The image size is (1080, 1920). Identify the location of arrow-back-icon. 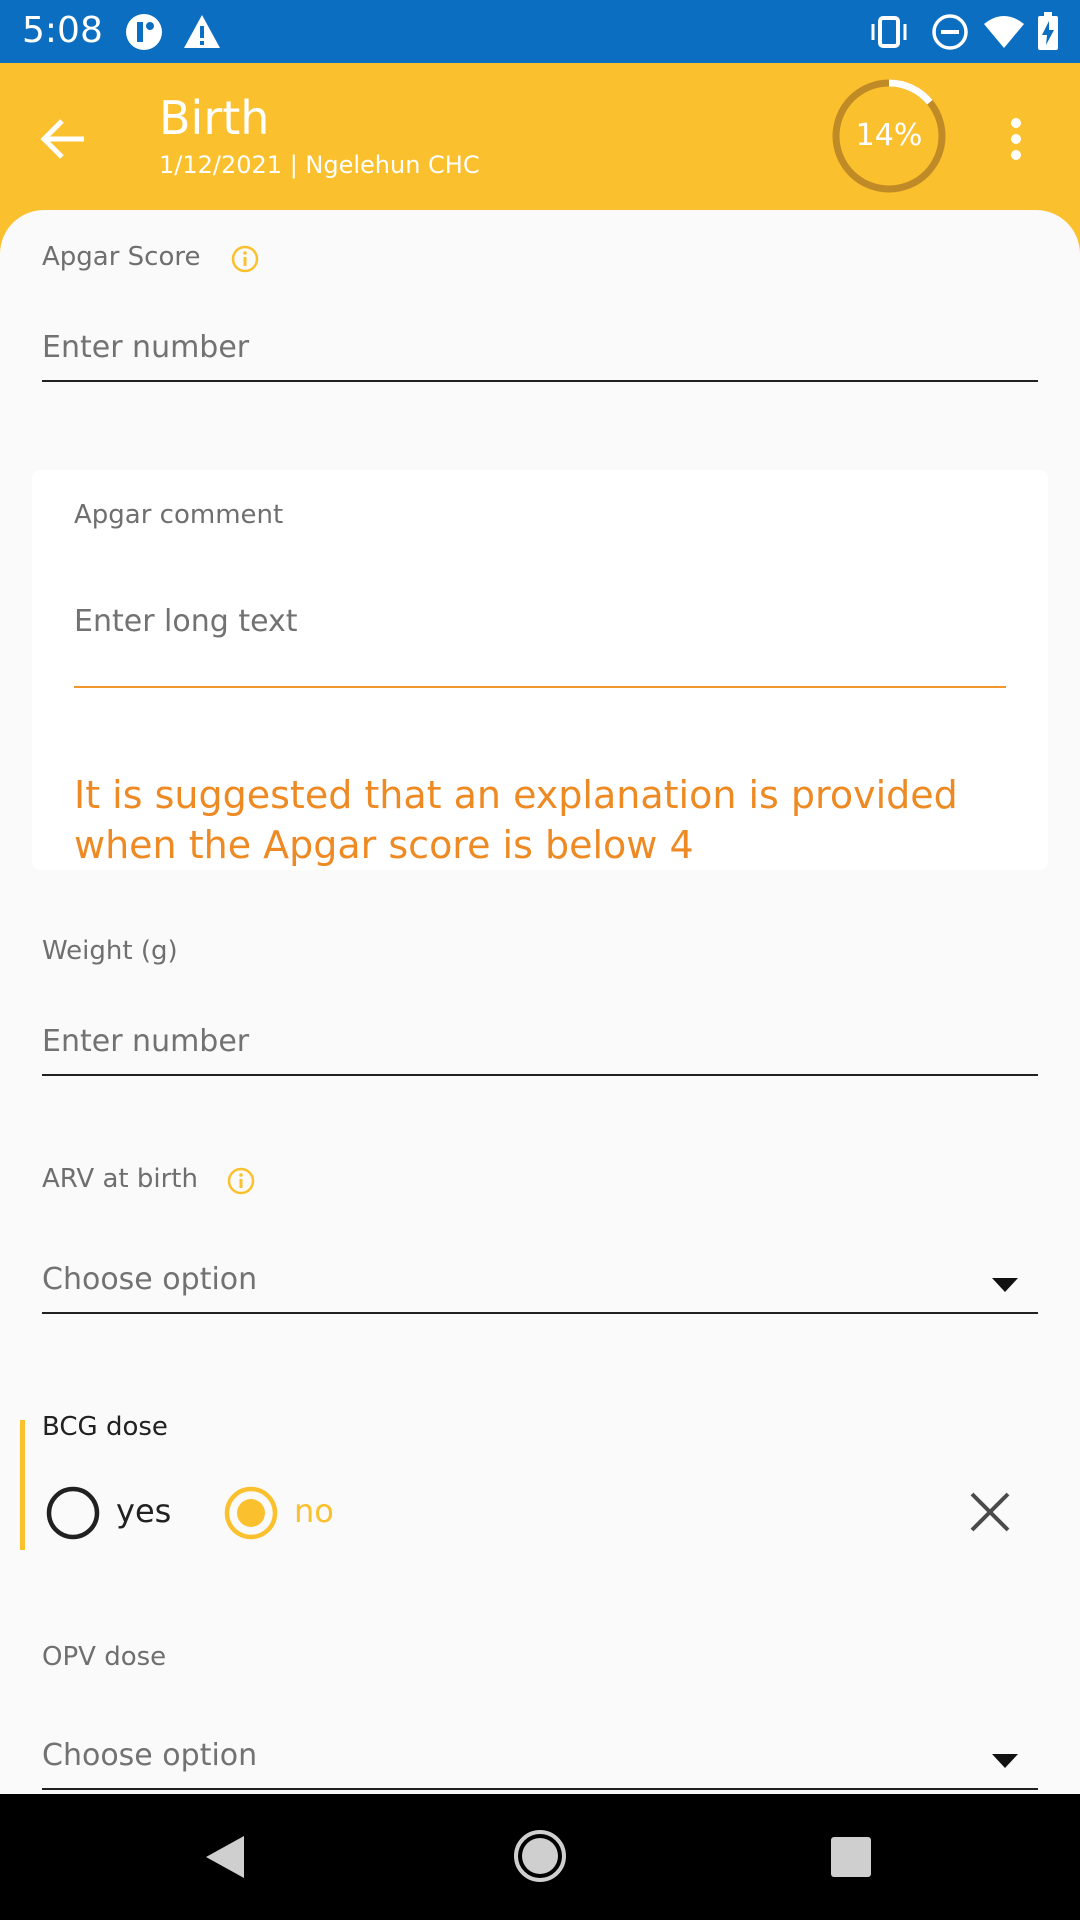
(62, 139).